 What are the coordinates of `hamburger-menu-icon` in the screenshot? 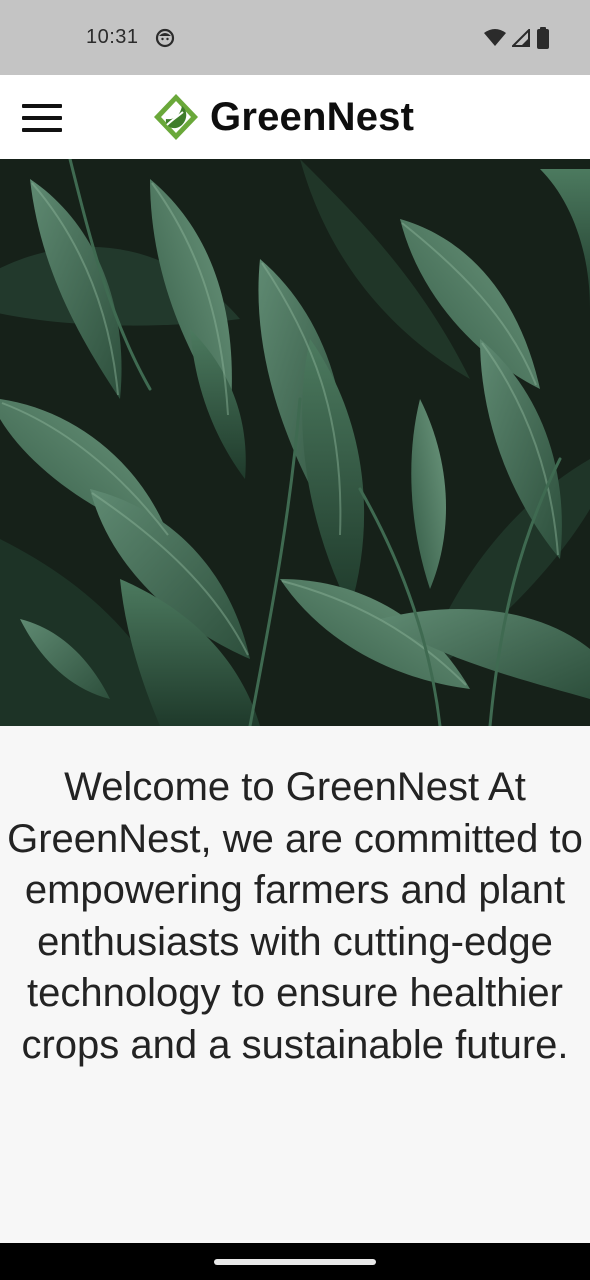 It's located at (43, 118).